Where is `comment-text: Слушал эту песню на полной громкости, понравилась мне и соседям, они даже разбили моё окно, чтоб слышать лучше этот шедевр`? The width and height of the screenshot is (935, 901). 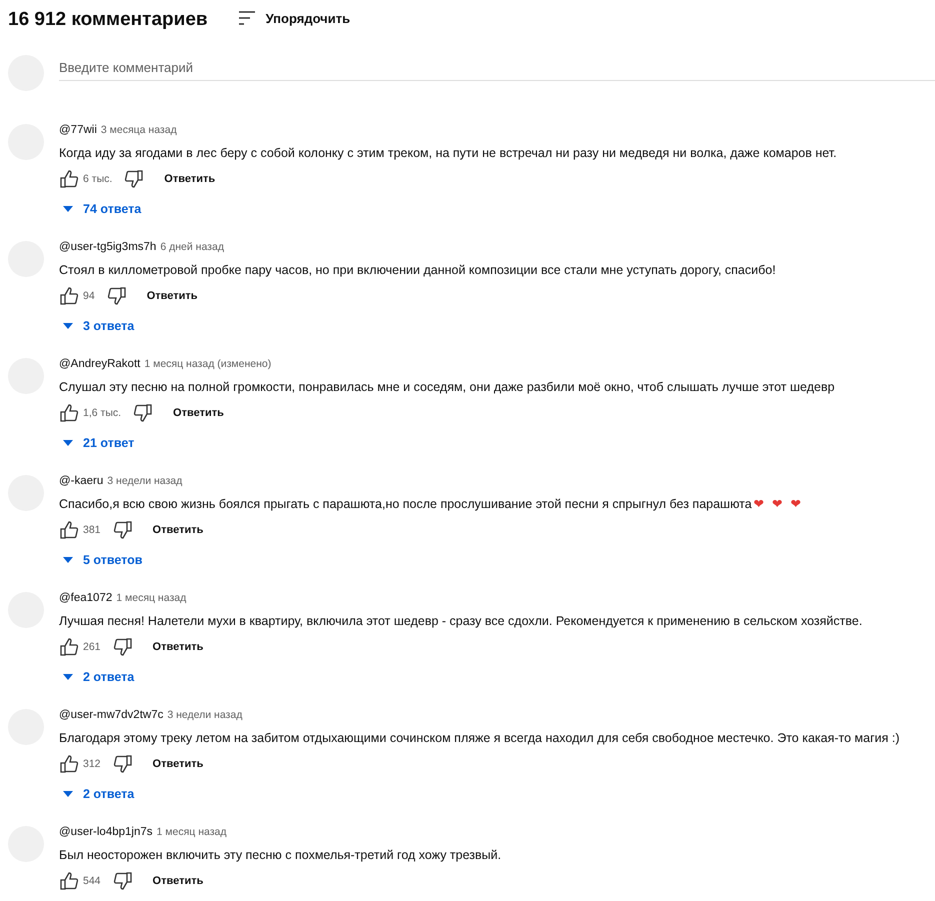 comment-text: Слушал эту песню на полной громкости, понравилась мне и соседям, они даже разбили моё окно, чтоб слышать лучше этот шедевр is located at coordinates (447, 387).